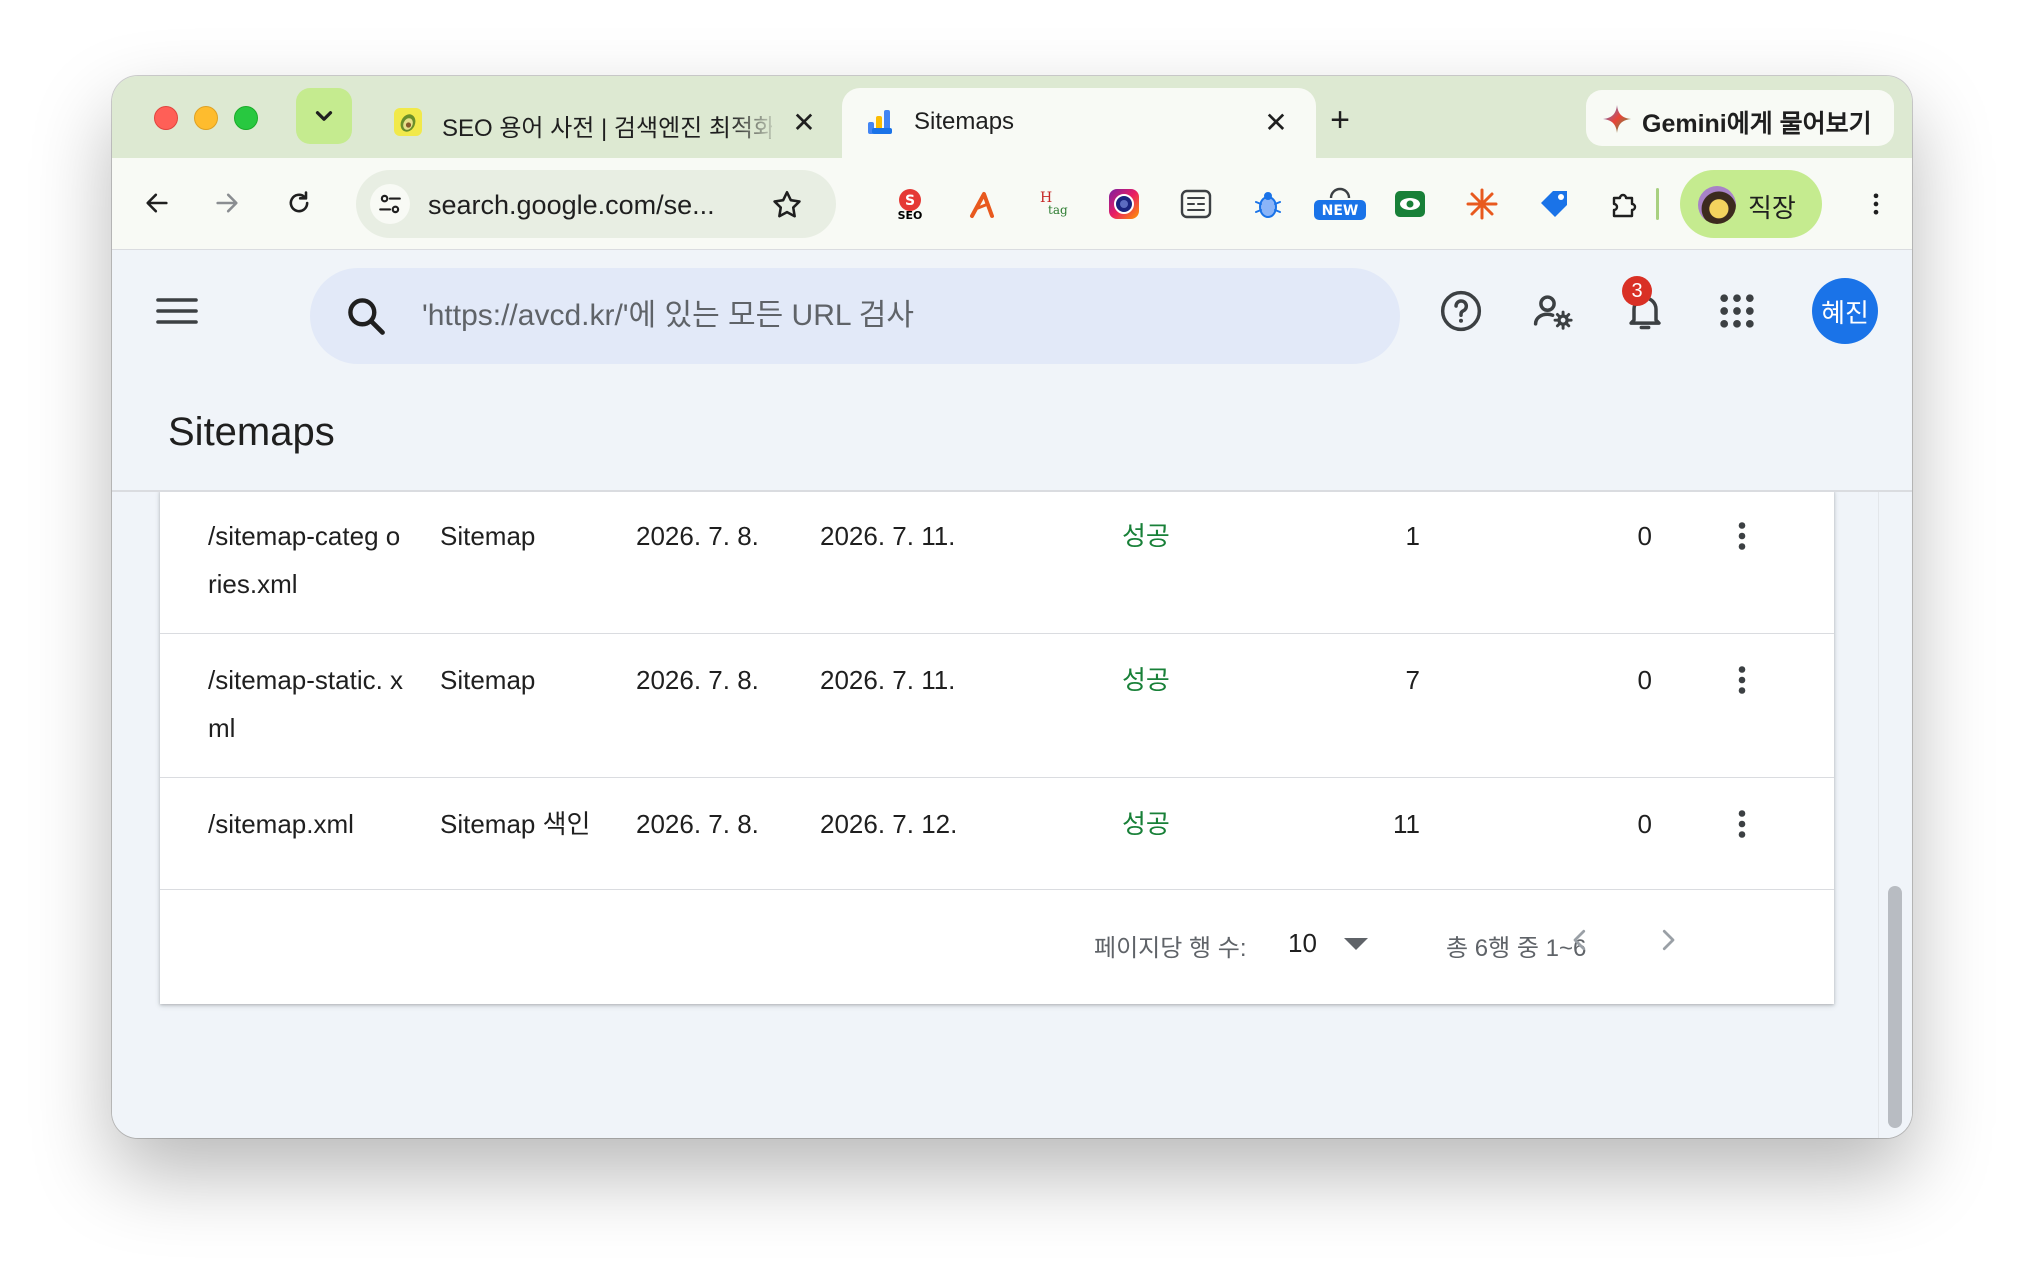 This screenshot has height=1284, width=2022. I want to click on gemini-sparkle-icon, so click(1617, 119).